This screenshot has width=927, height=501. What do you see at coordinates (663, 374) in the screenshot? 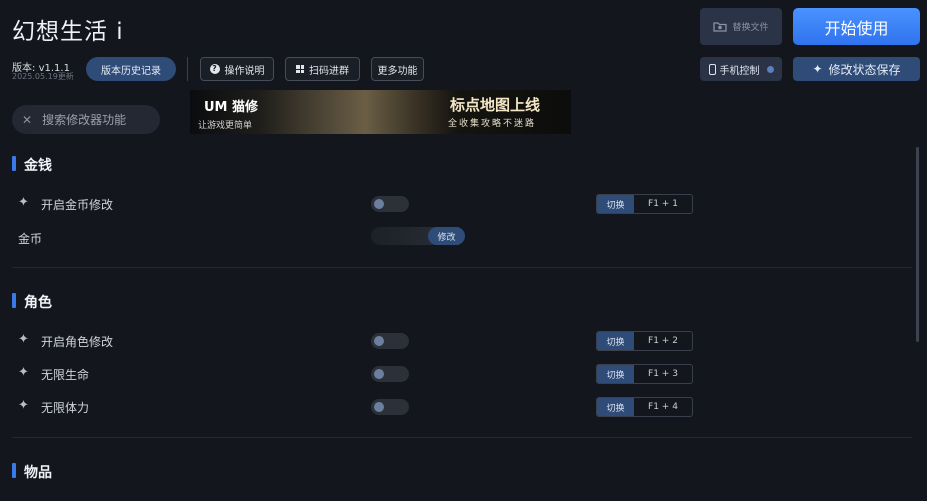
I see `hotkey-value: F1 + 3` at bounding box center [663, 374].